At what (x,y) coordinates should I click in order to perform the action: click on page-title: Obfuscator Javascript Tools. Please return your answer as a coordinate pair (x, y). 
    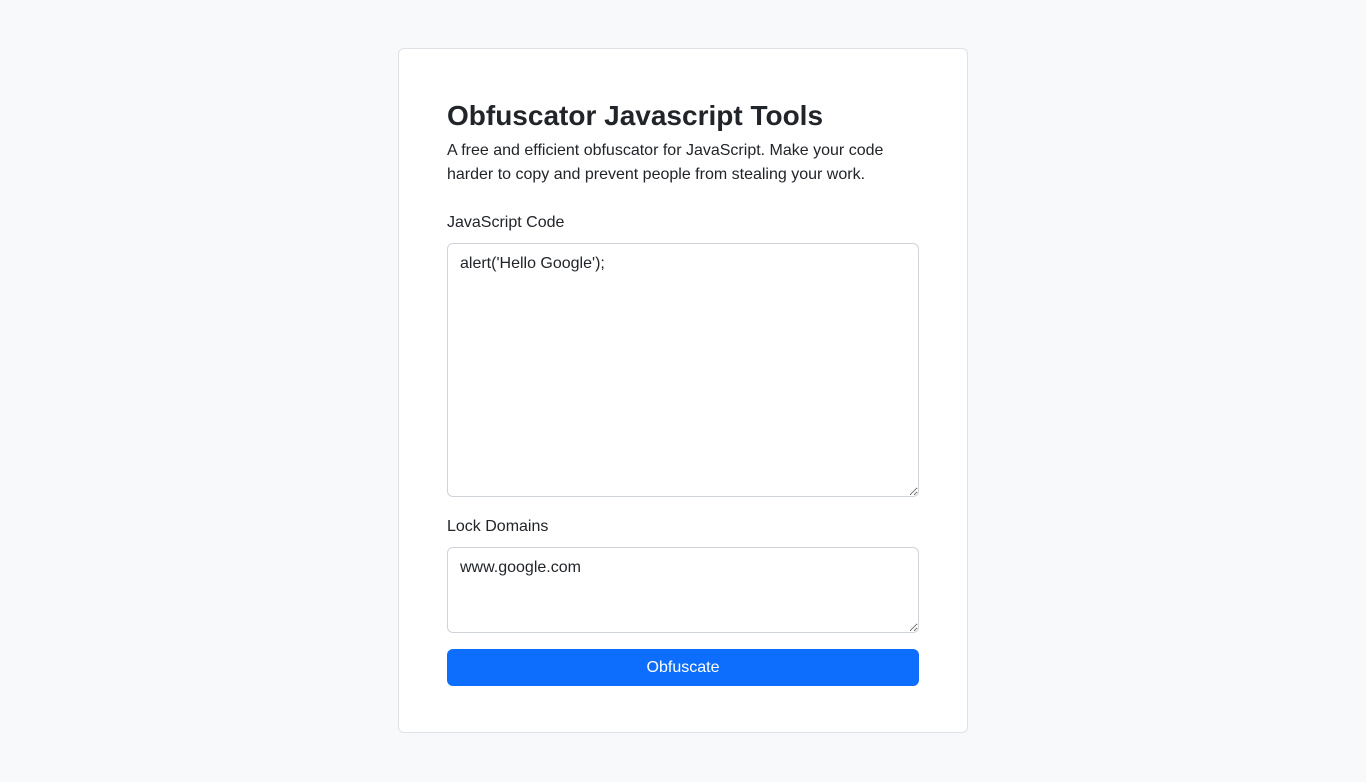
    Looking at the image, I should click on (635, 115).